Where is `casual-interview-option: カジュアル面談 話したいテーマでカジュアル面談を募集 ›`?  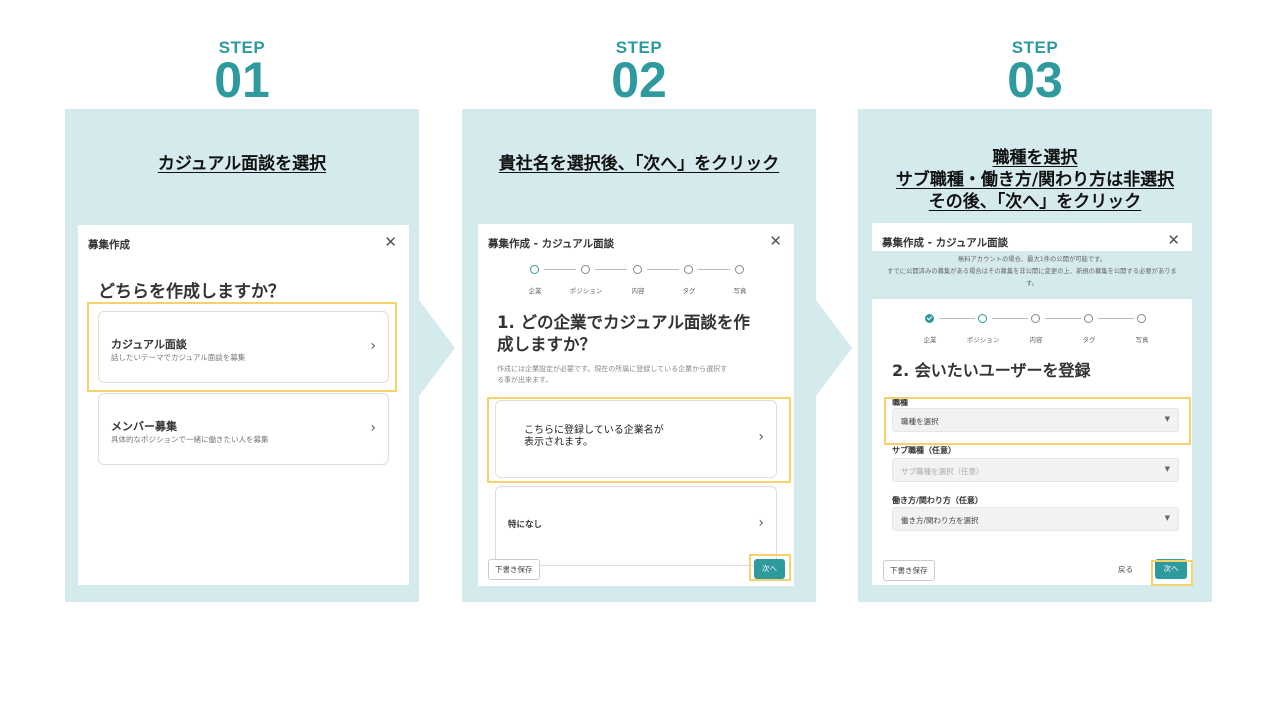
casual-interview-option: カジュアル面談 話したいテーマでカジュアル面談を募集 › is located at coordinates (243, 347).